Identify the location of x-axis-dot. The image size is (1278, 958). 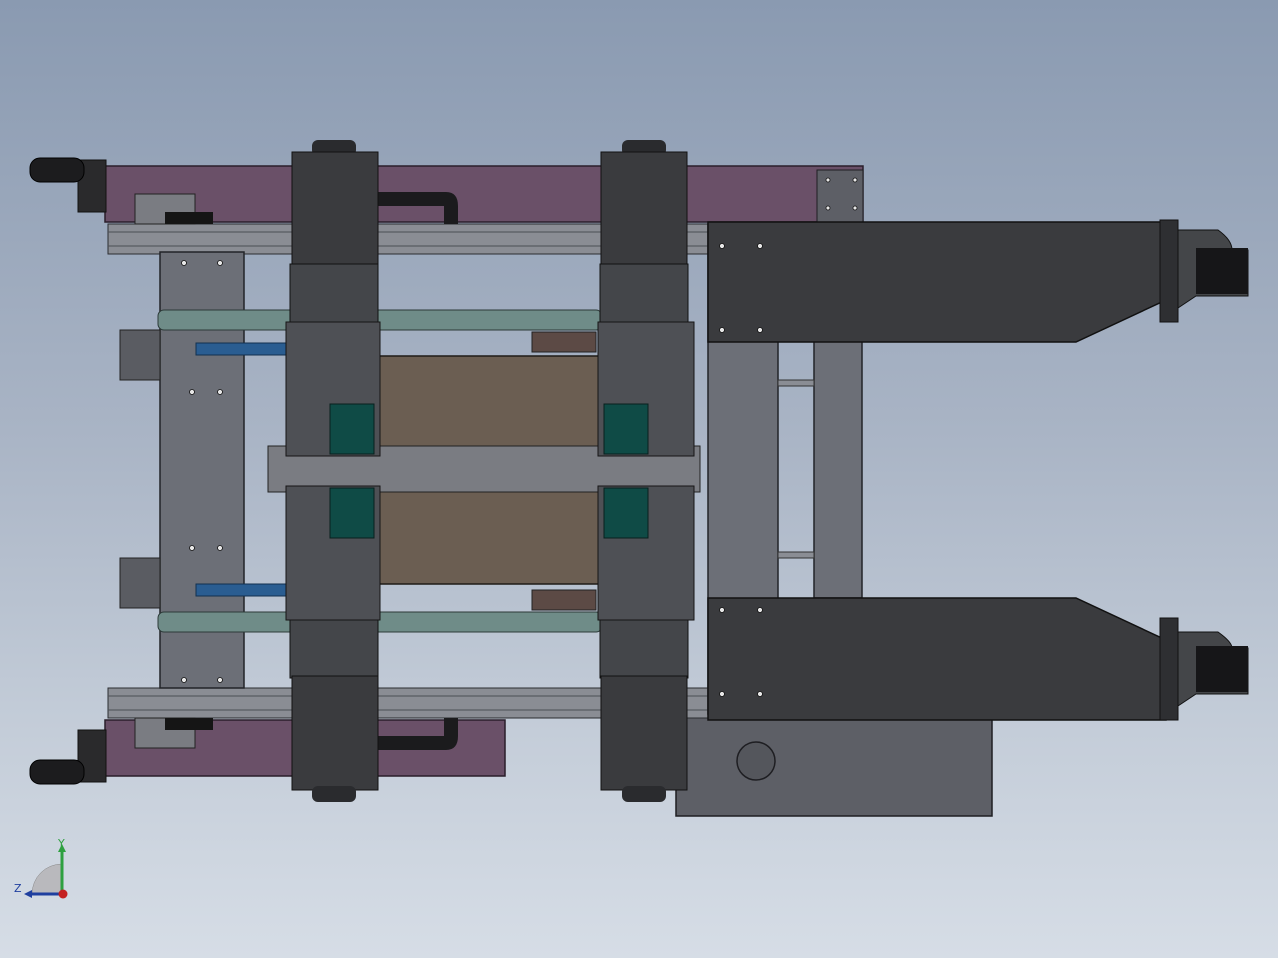
(63, 894).